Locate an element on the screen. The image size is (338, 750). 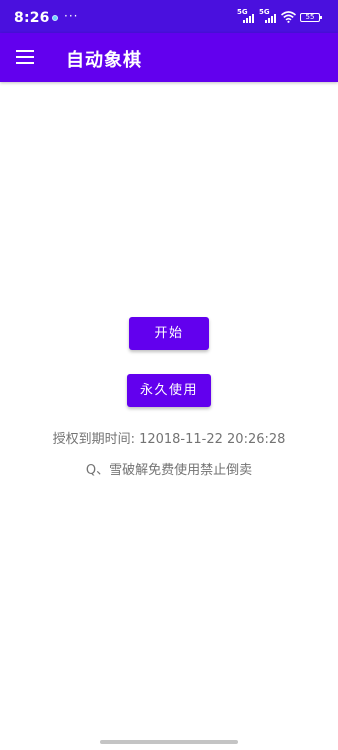
status-icons: 5G 5G 55 is located at coordinates (279, 16).